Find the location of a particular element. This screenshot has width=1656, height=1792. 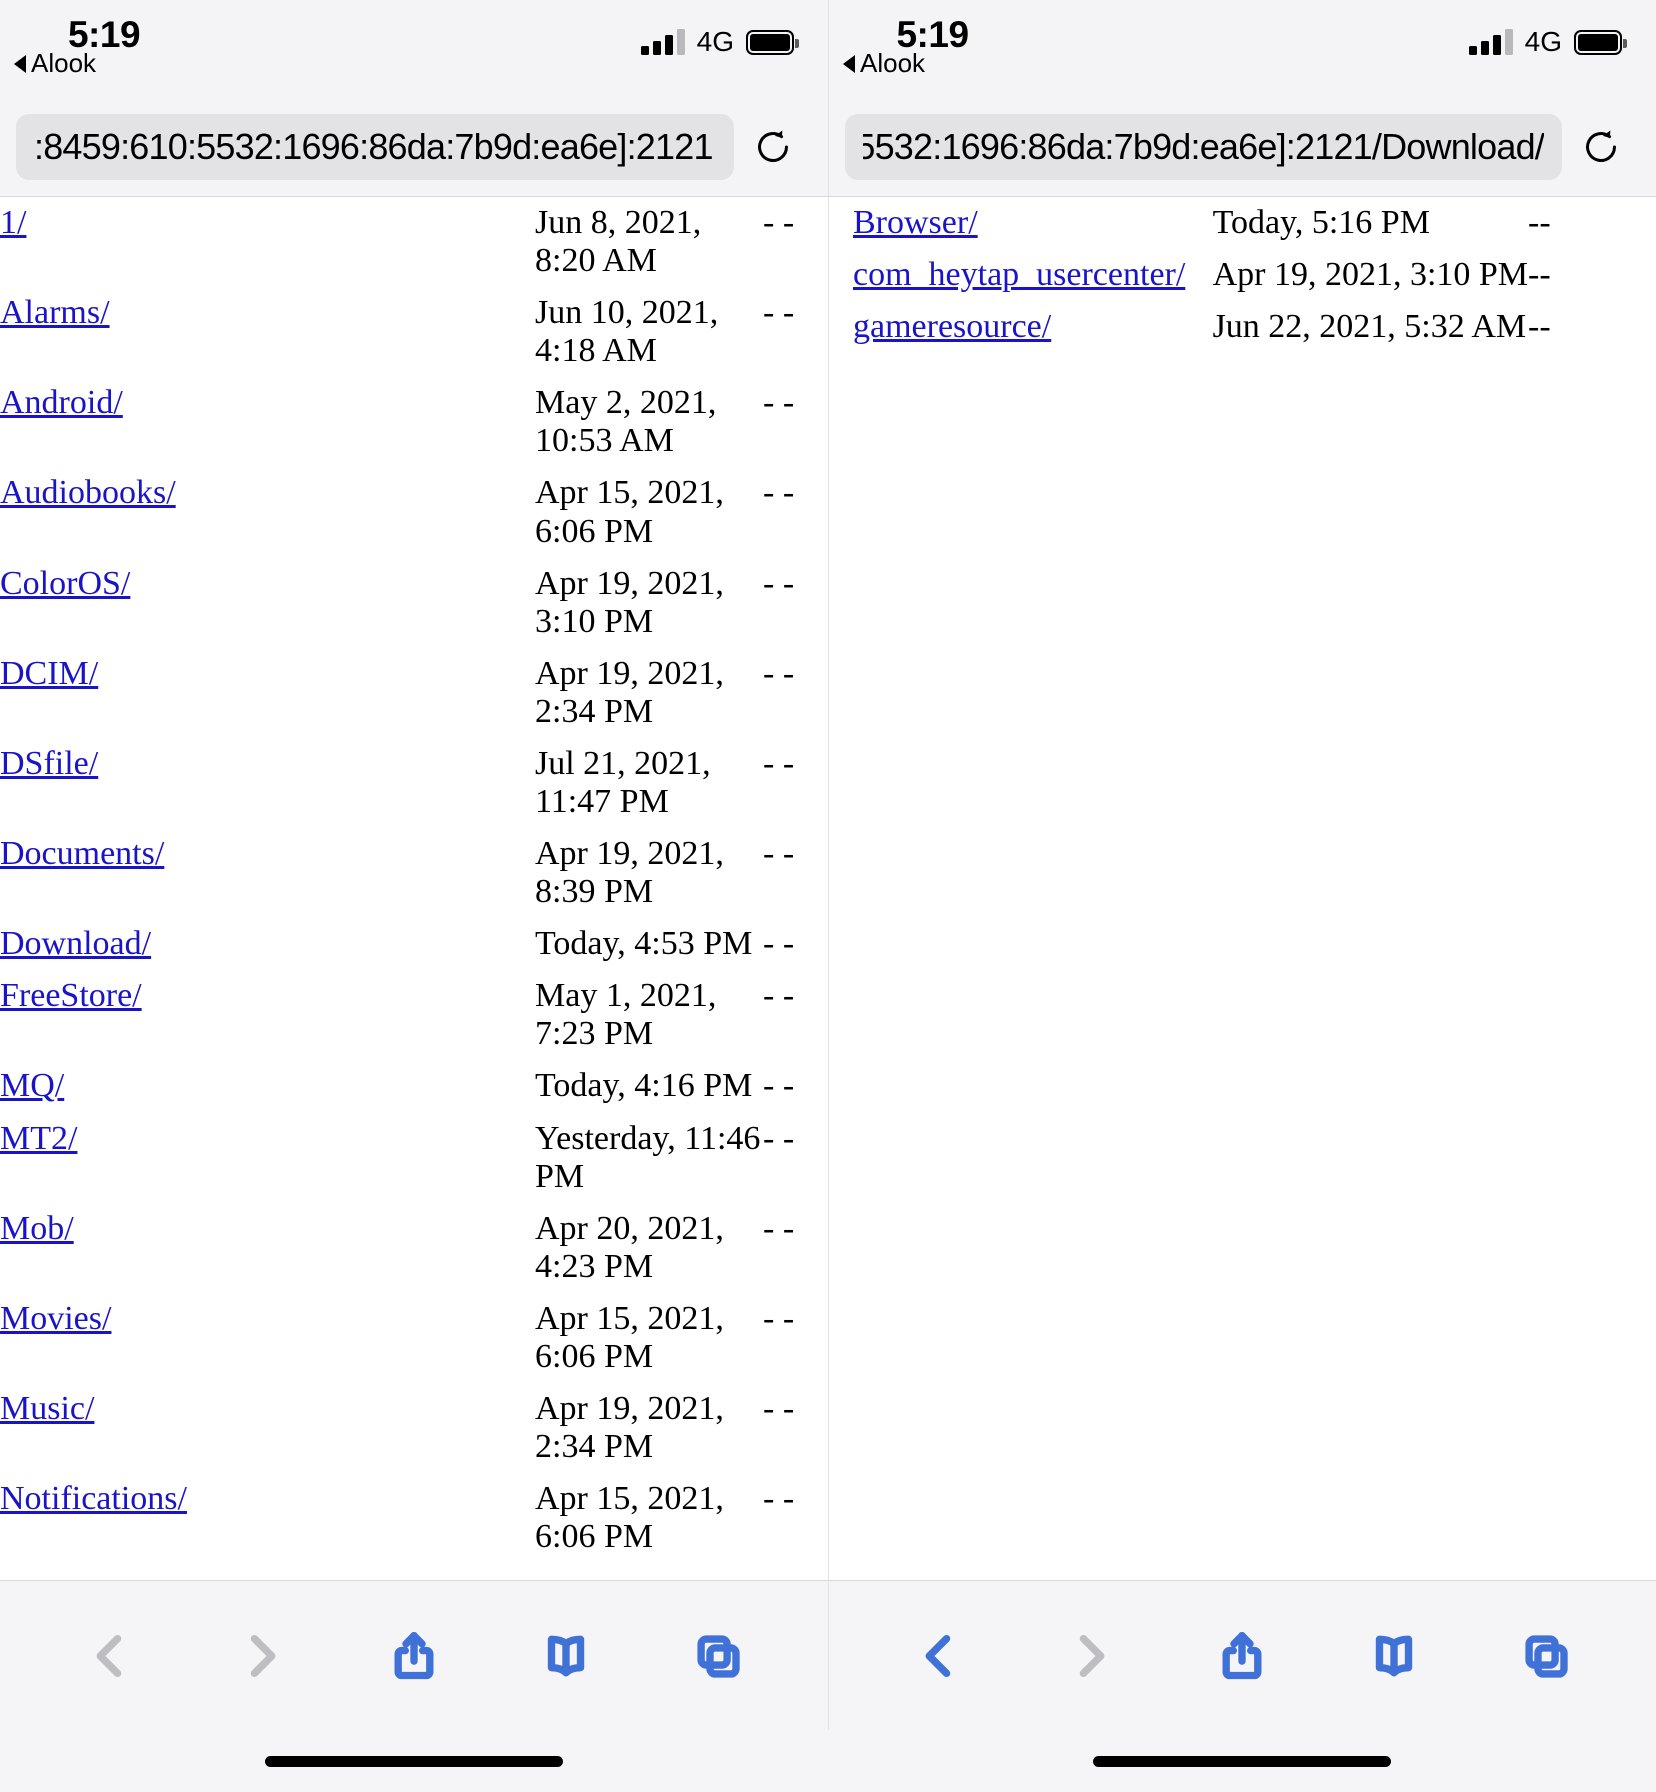

table-row: Alarms/Jun 10, 2021, 4:18 AM - - is located at coordinates (400, 332).